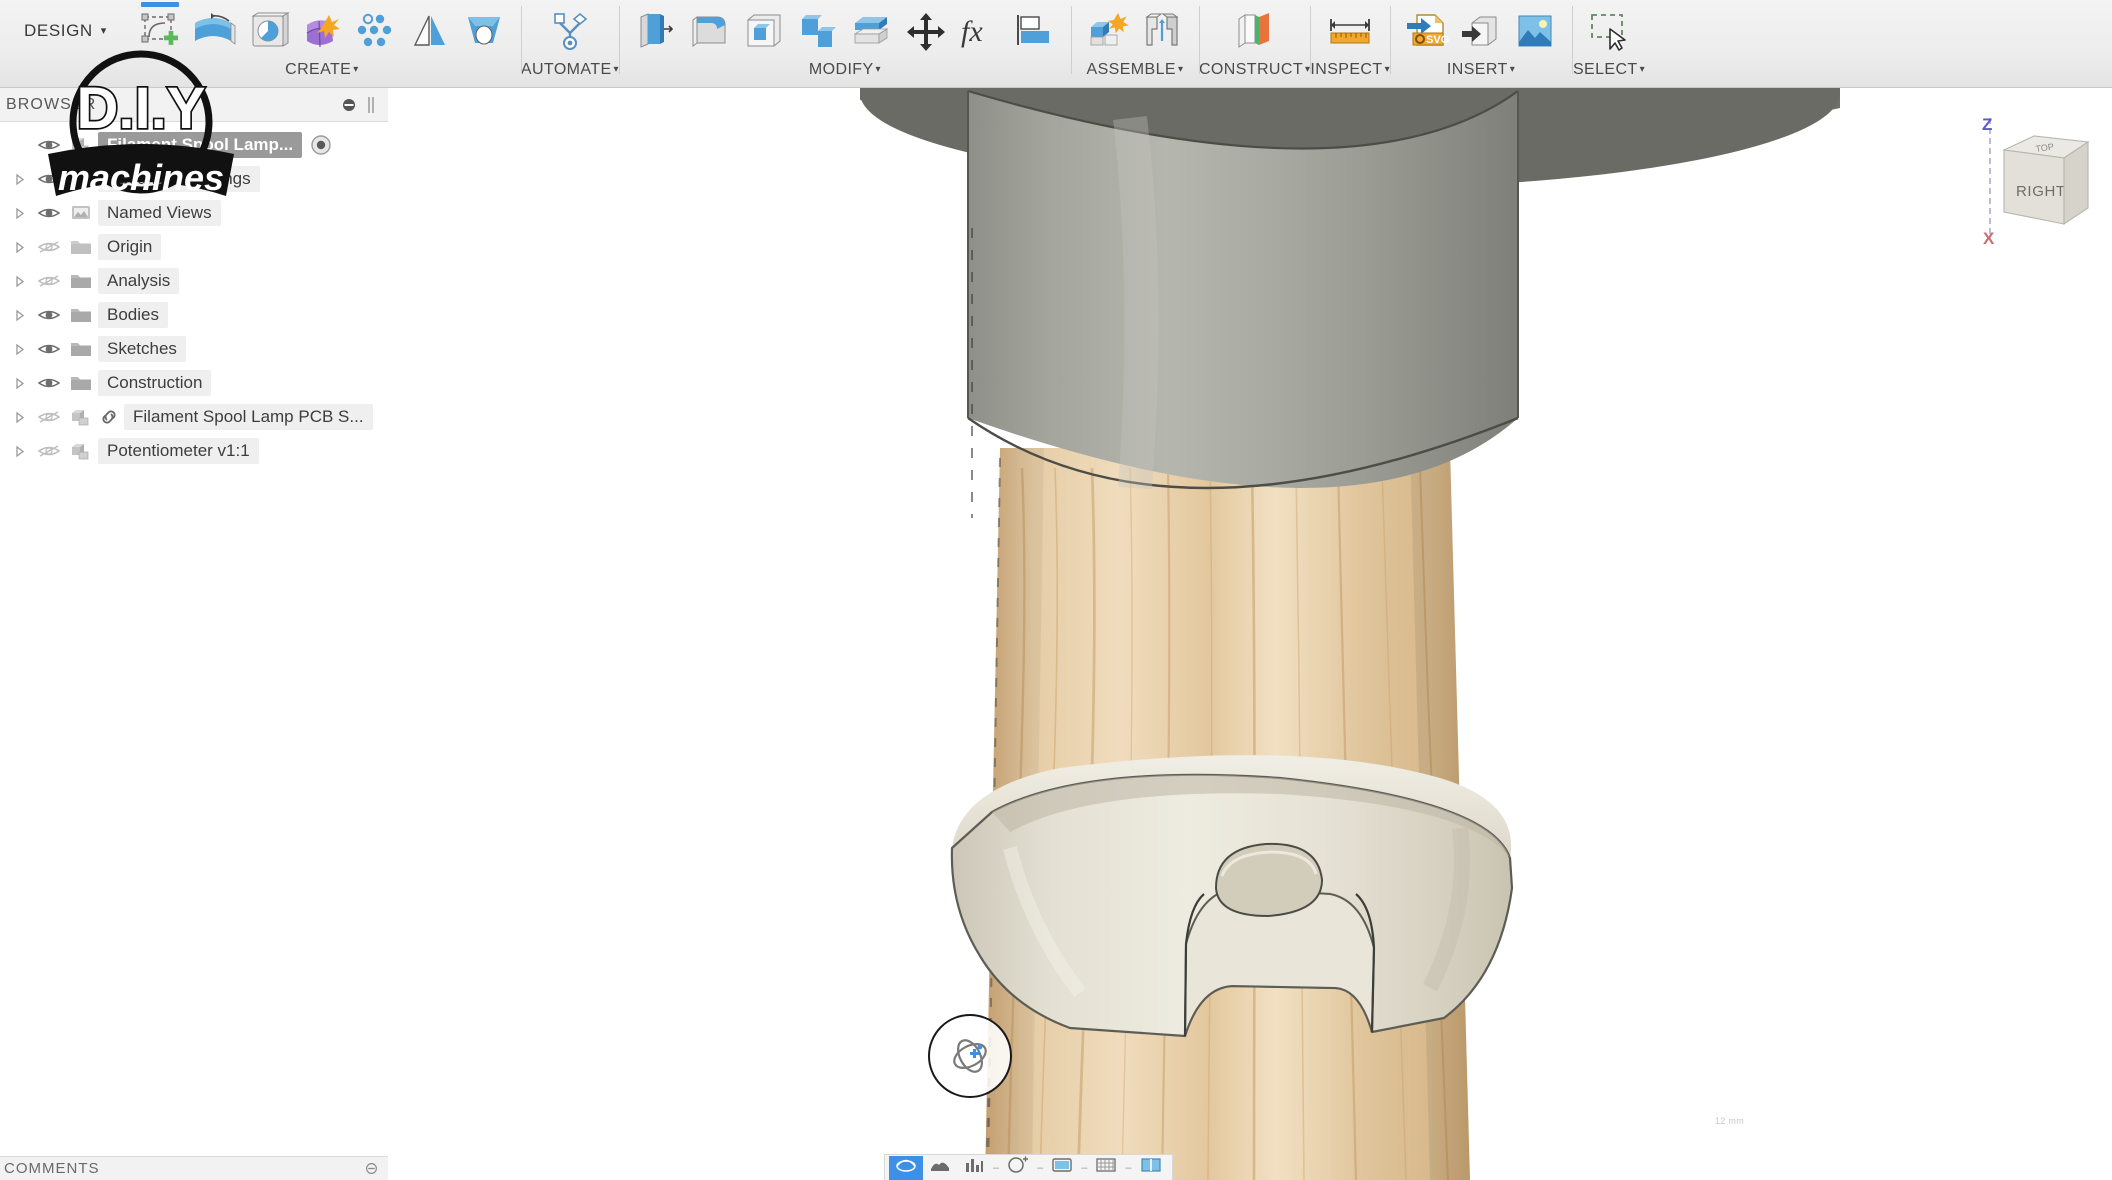 The image size is (2112, 1180). What do you see at coordinates (321, 145) in the screenshot?
I see `activate-component-icon` at bounding box center [321, 145].